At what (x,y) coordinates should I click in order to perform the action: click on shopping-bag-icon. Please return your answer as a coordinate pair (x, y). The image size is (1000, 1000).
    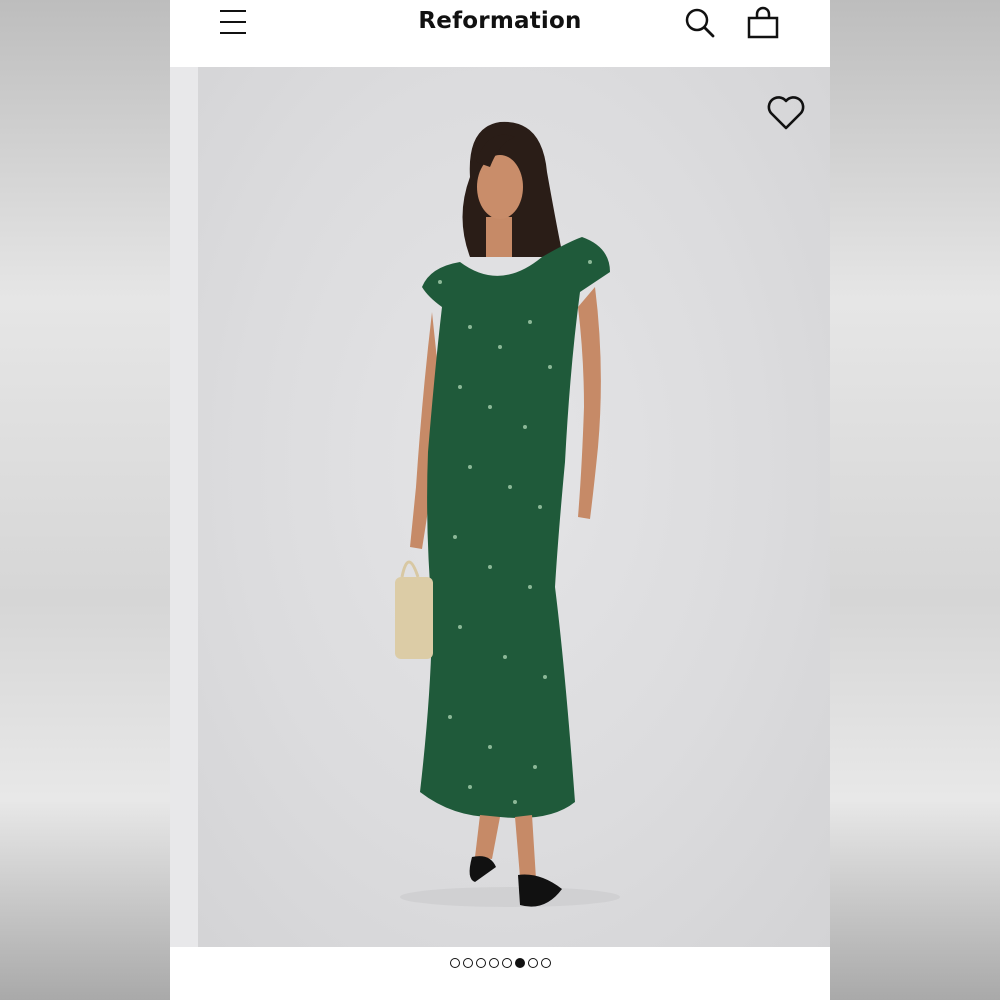
    Looking at the image, I should click on (763, 23).